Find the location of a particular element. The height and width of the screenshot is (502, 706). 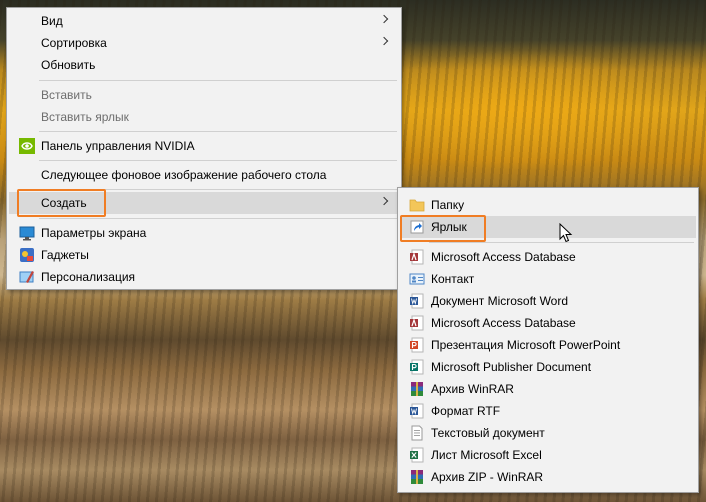

menu-item-label: Microsoft Publisher Document is located at coordinates (511, 367).